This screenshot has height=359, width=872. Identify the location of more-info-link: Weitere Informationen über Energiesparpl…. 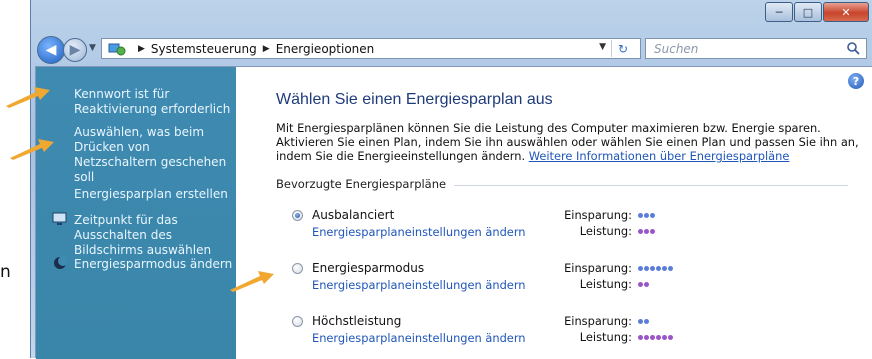
(659, 156).